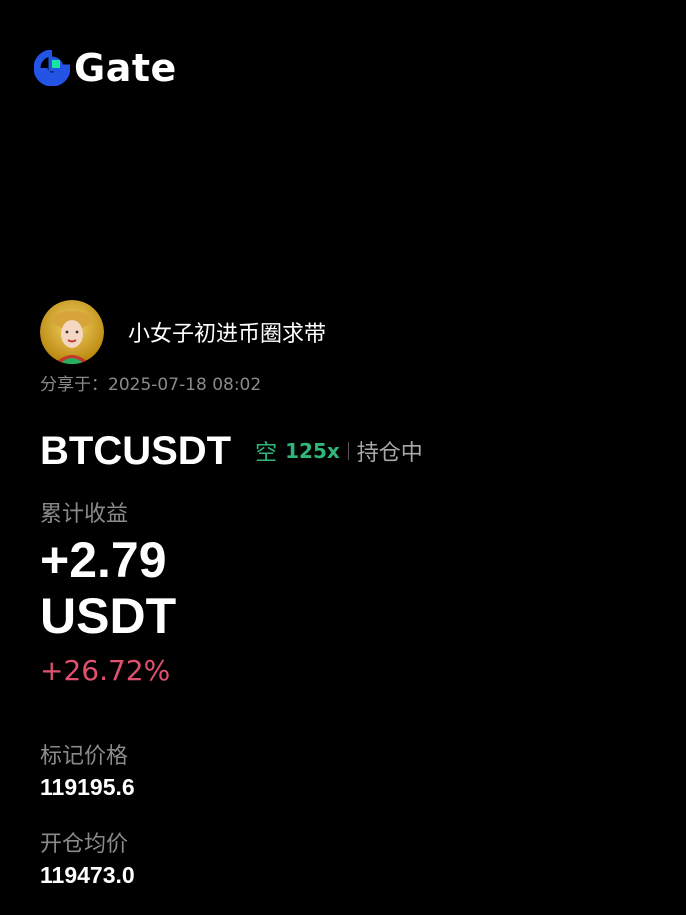 The width and height of the screenshot is (686, 915). I want to click on entry-price-value: 119473.0, so click(87, 875).